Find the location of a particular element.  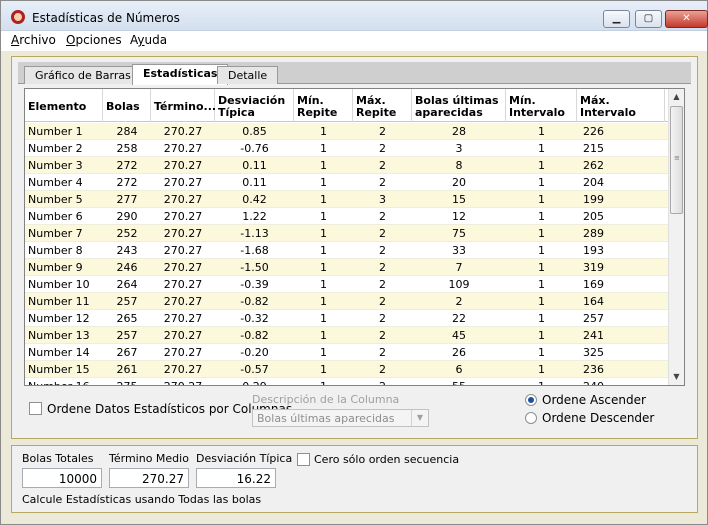

column-header: Máx. Repite is located at coordinates (382, 105).